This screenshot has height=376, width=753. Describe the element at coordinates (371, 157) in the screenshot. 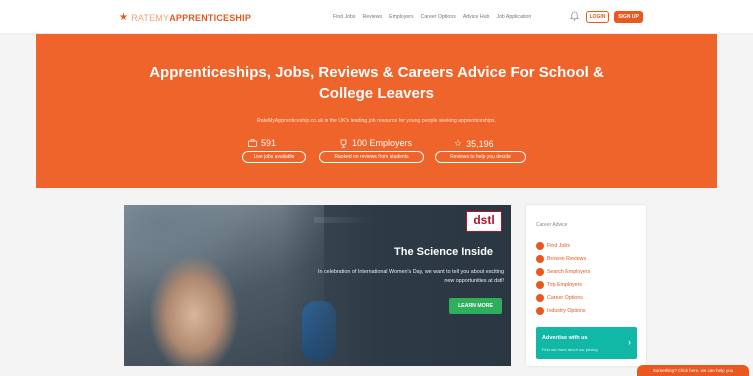

I see `ranked-employers-pill: Ranked on reviews from students` at that location.